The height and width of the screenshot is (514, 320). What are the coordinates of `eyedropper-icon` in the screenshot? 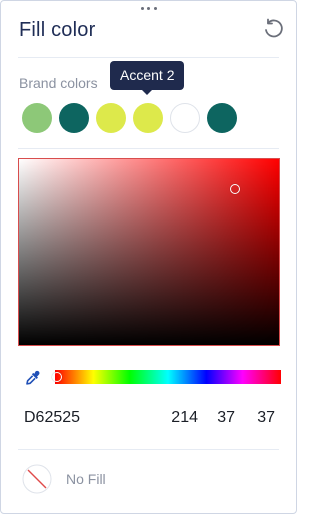 It's located at (33, 378).